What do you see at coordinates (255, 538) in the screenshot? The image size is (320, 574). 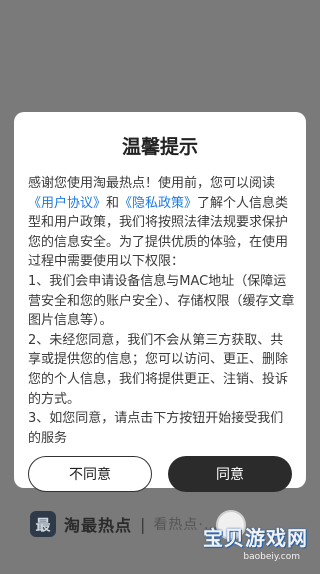 I see `watermark-title: 宝贝游戏网` at bounding box center [255, 538].